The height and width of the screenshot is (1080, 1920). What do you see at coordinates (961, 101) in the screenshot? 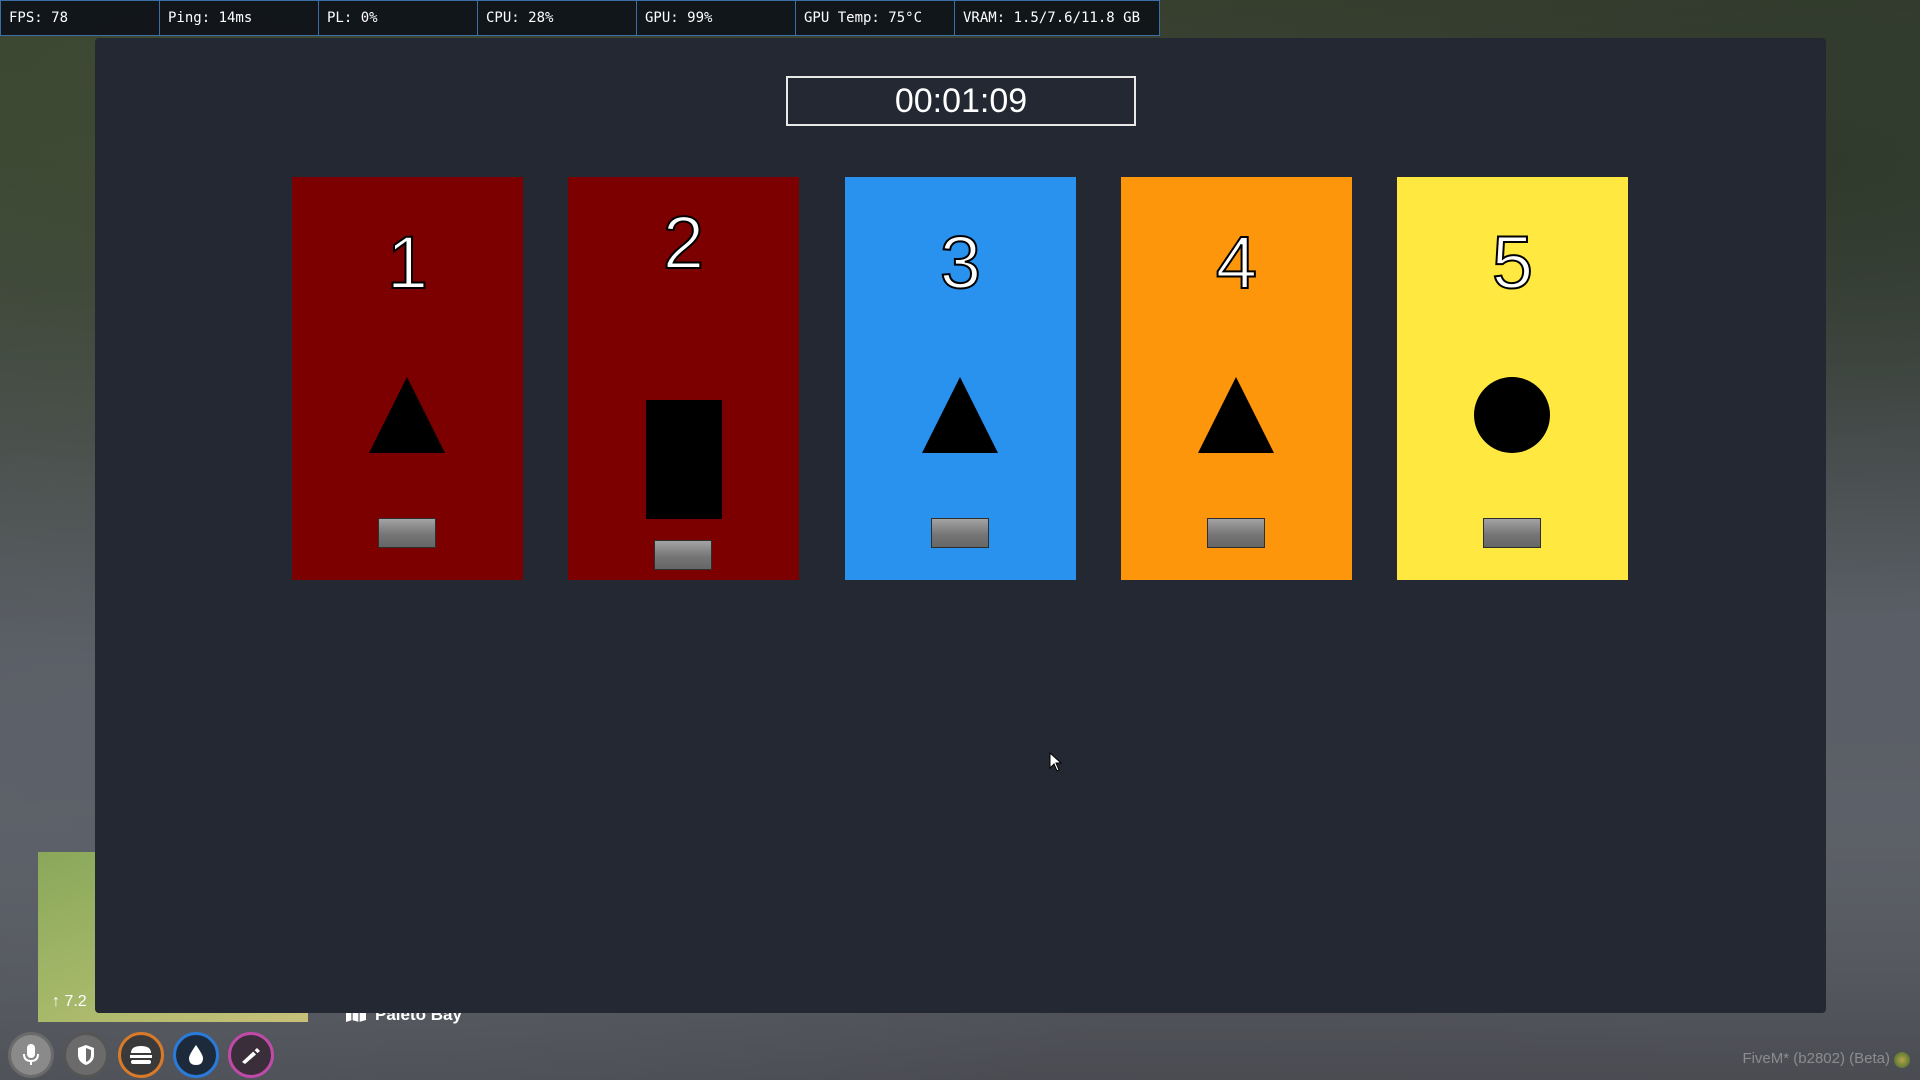
I see `countdown-timer: 00:01:09` at bounding box center [961, 101].